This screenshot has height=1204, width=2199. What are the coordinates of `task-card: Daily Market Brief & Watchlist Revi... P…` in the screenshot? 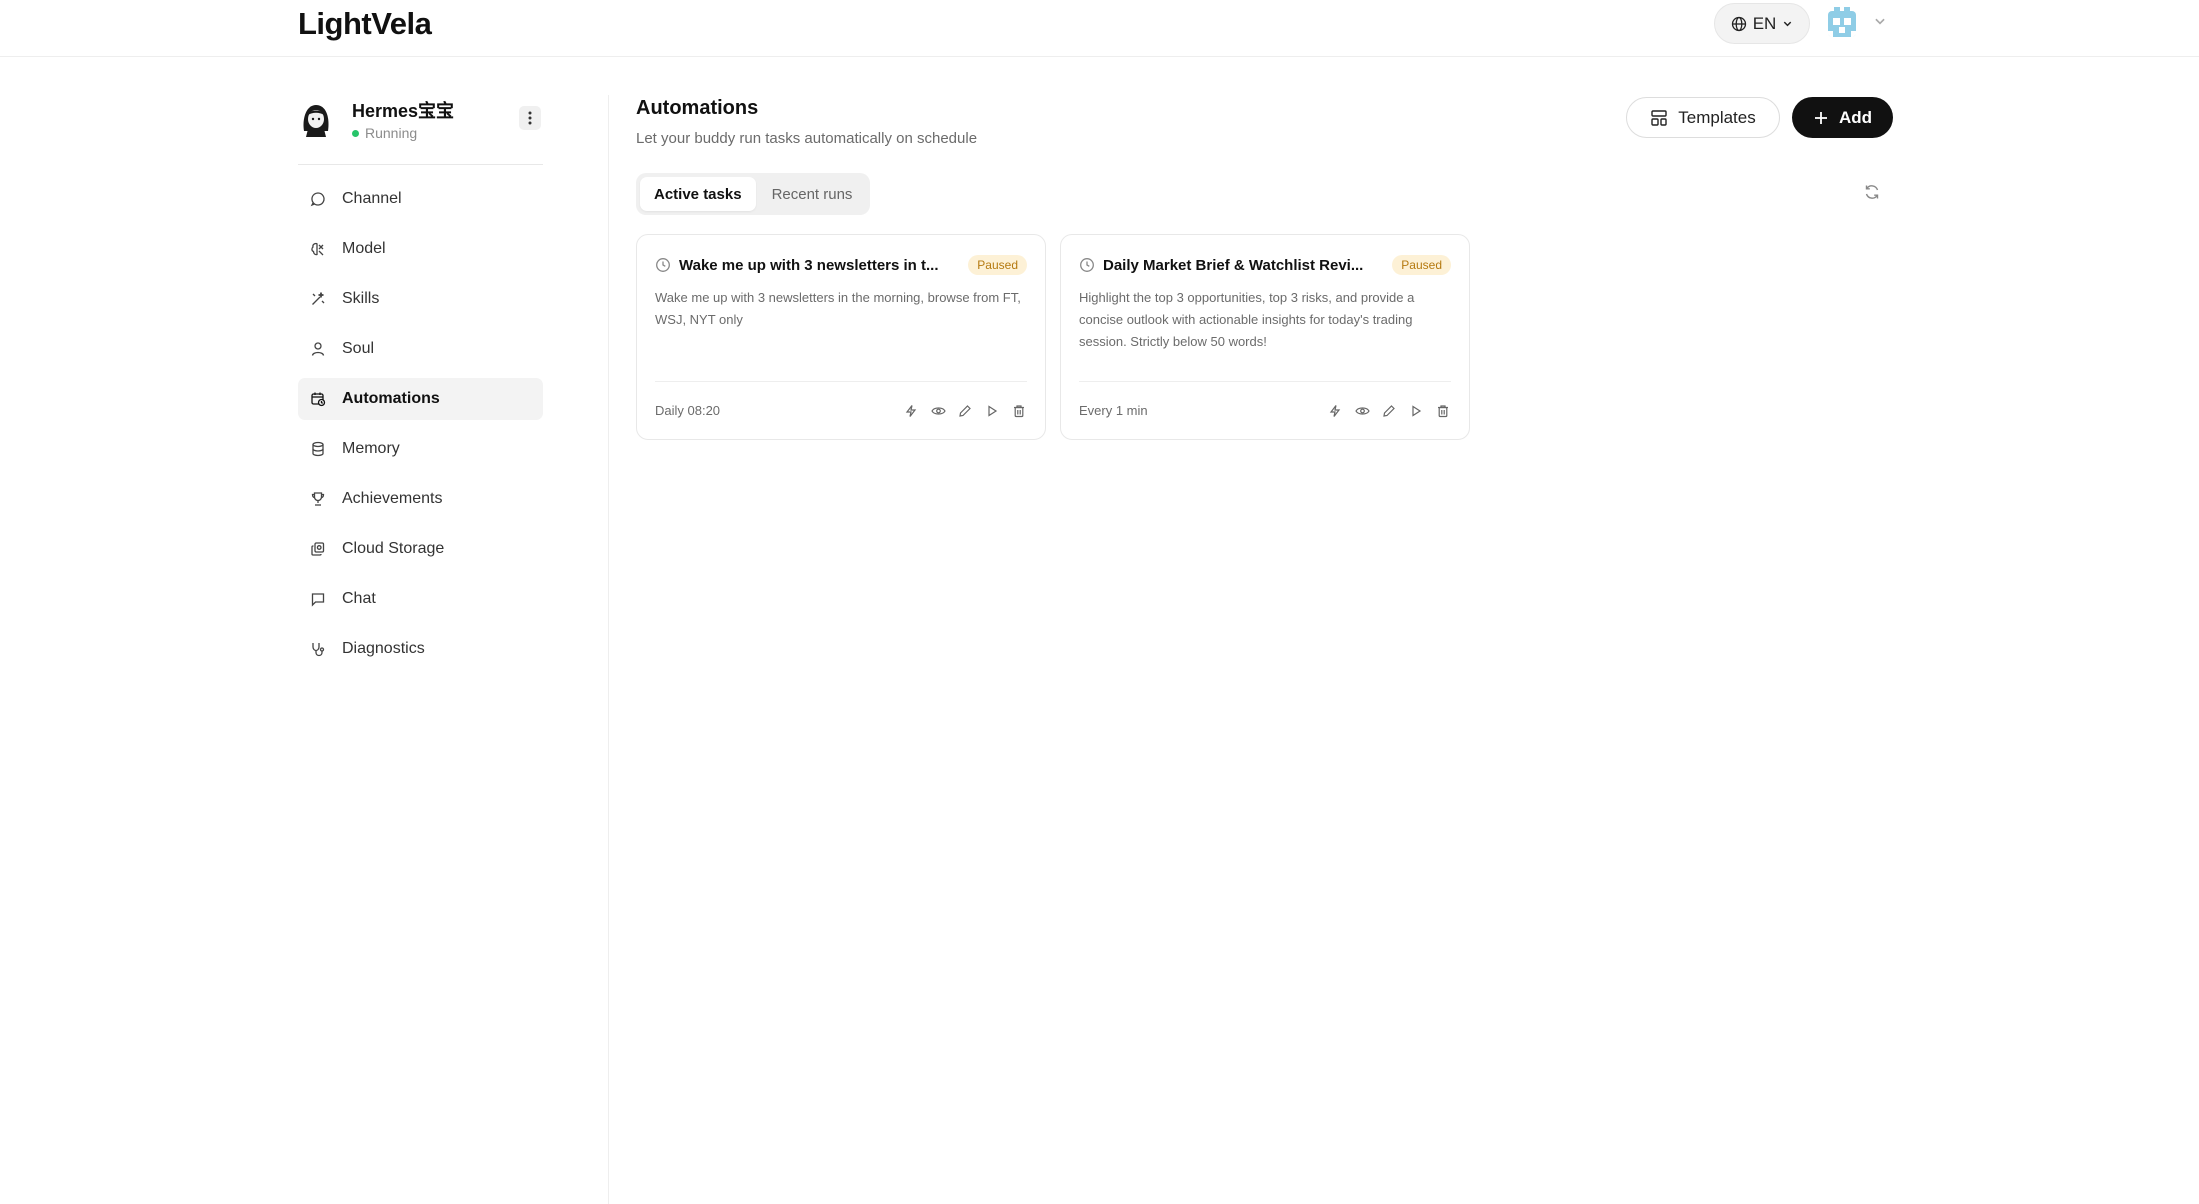 It's located at (1265, 337).